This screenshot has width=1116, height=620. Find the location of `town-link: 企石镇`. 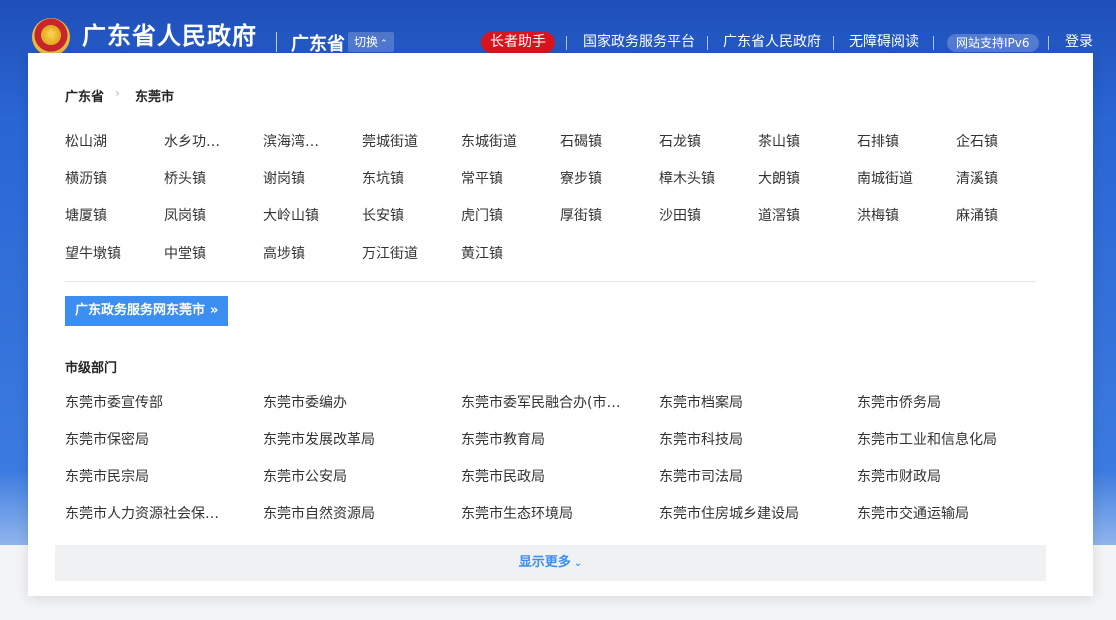

town-link: 企石镇 is located at coordinates (1001, 142).